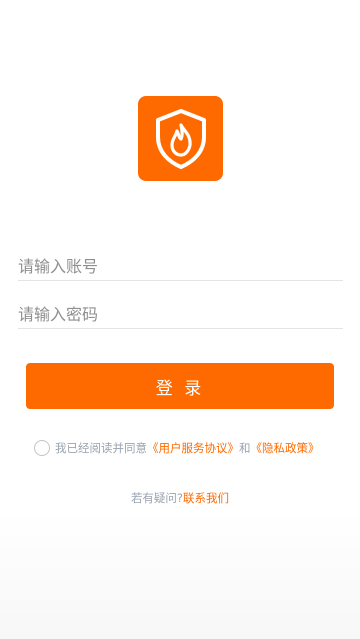  I want to click on password-input, so click(180, 310).